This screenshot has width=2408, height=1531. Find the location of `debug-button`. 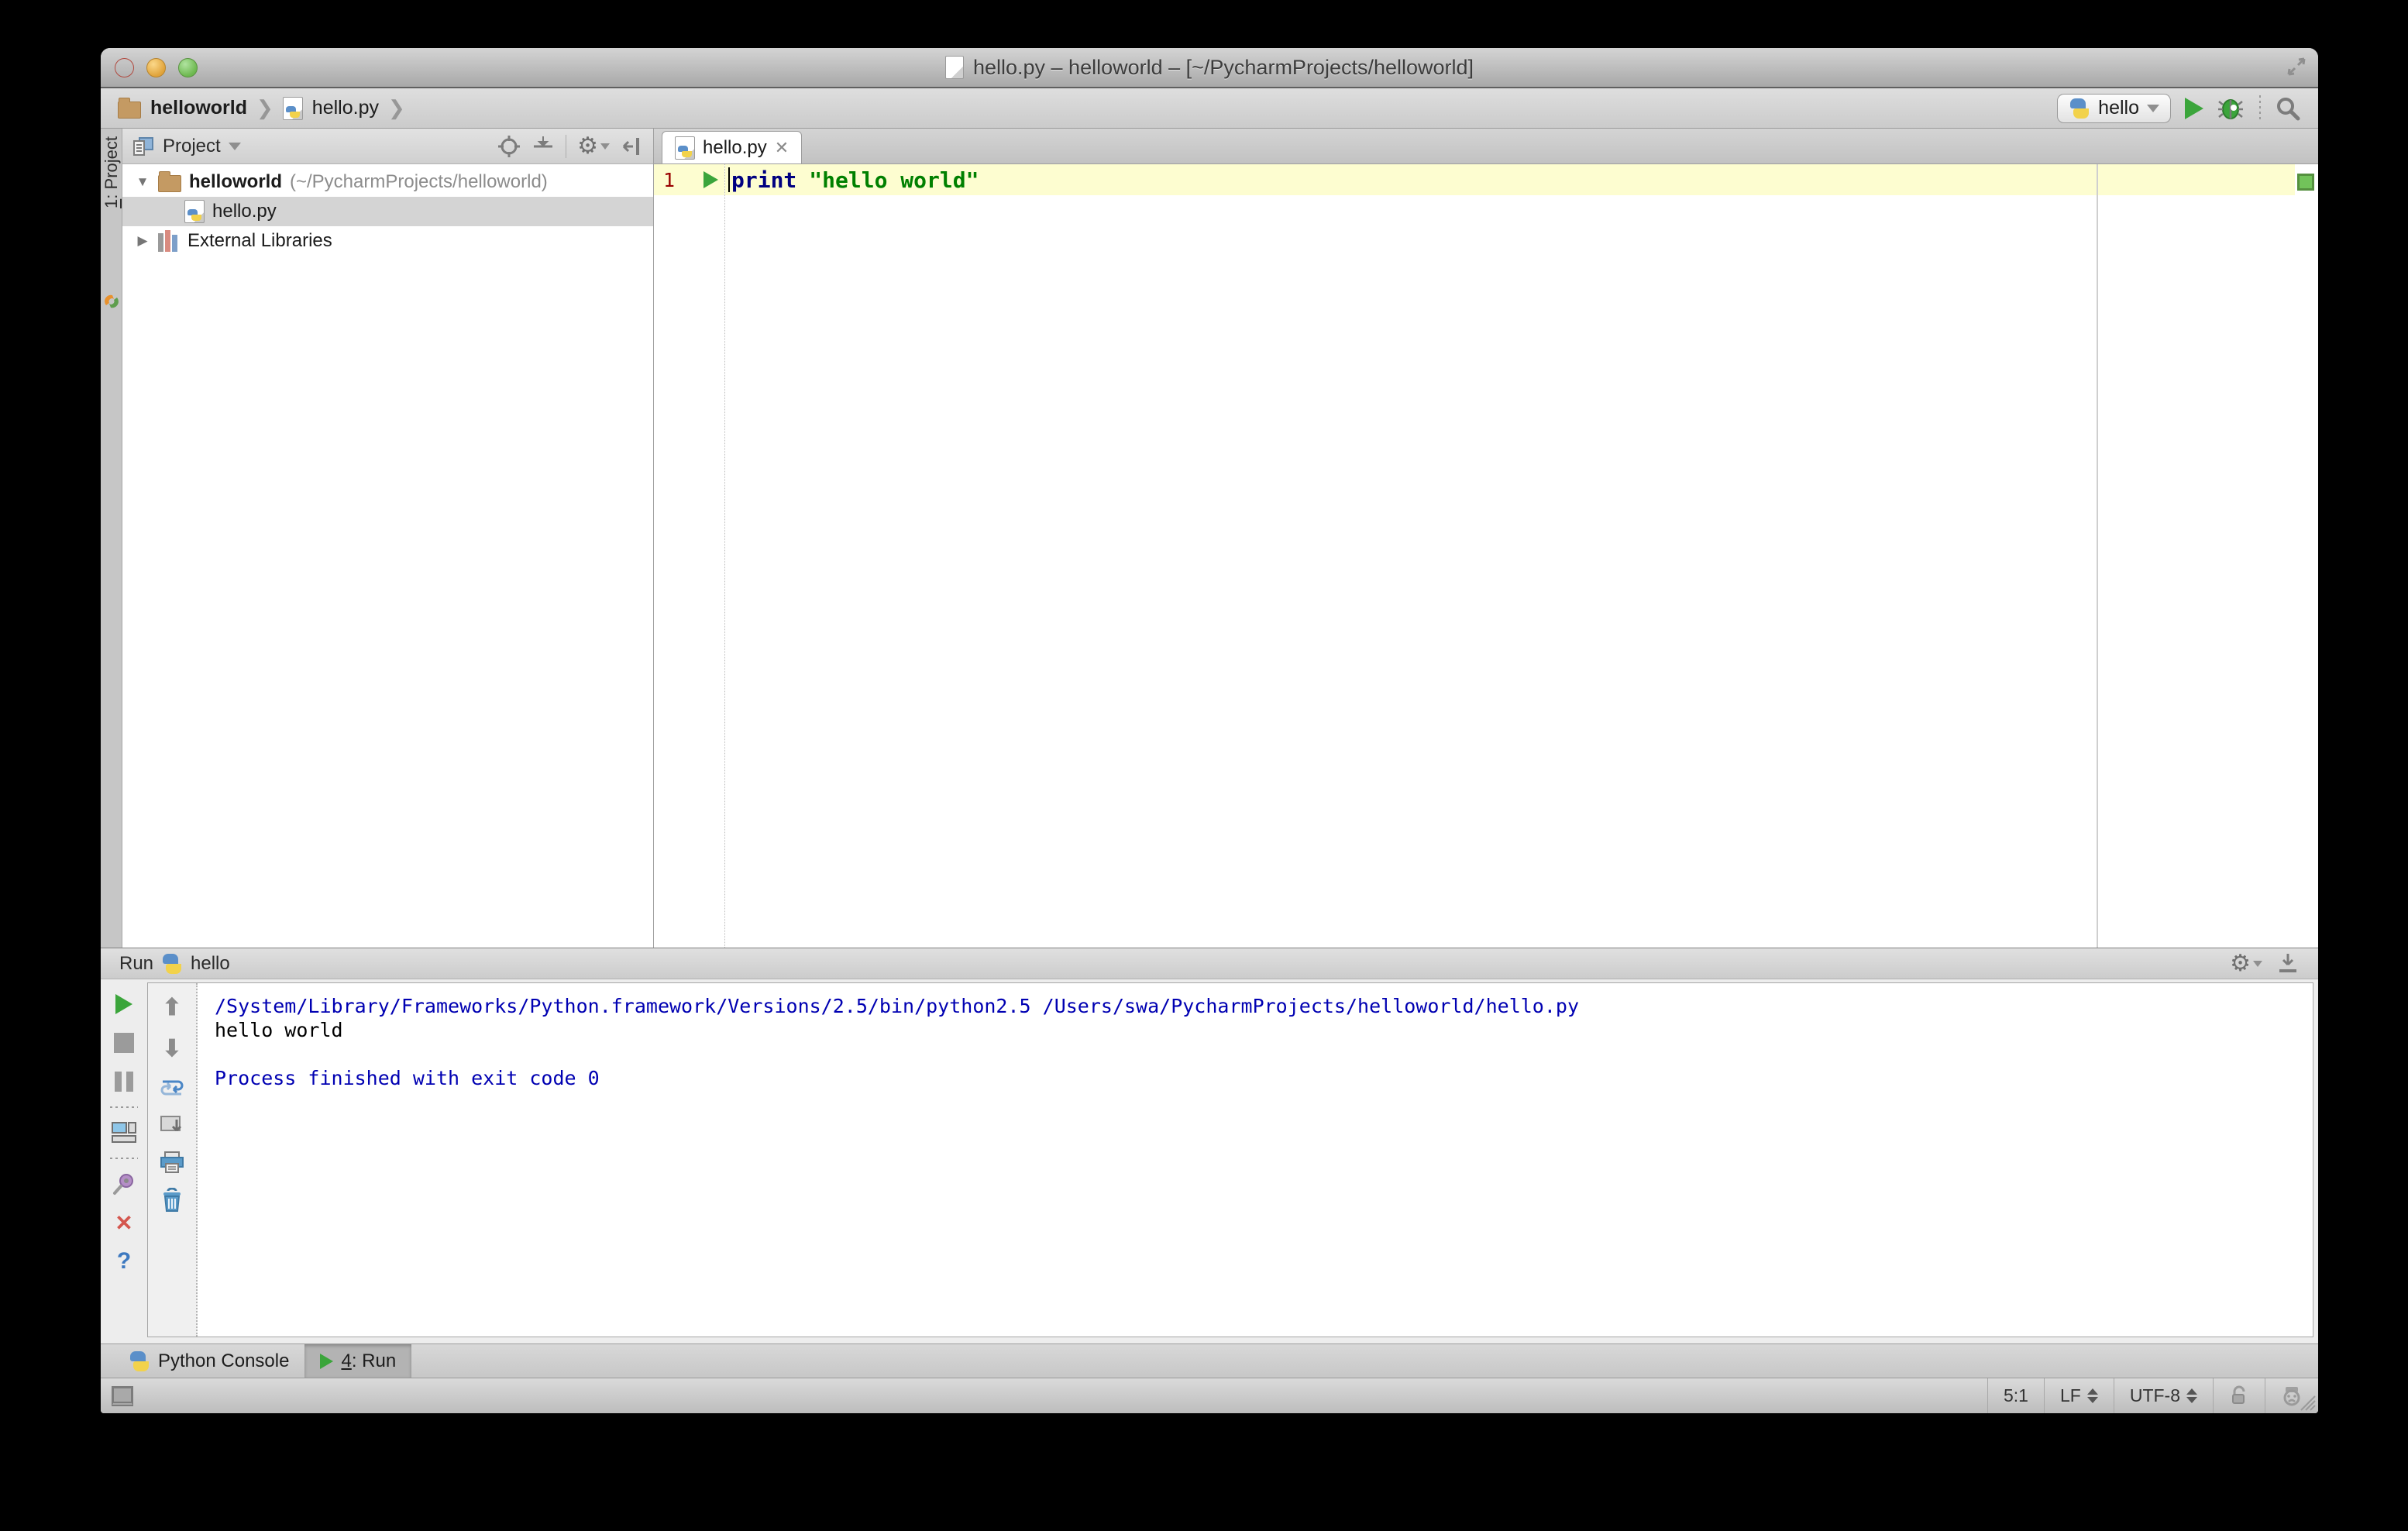

debug-button is located at coordinates (2231, 108).